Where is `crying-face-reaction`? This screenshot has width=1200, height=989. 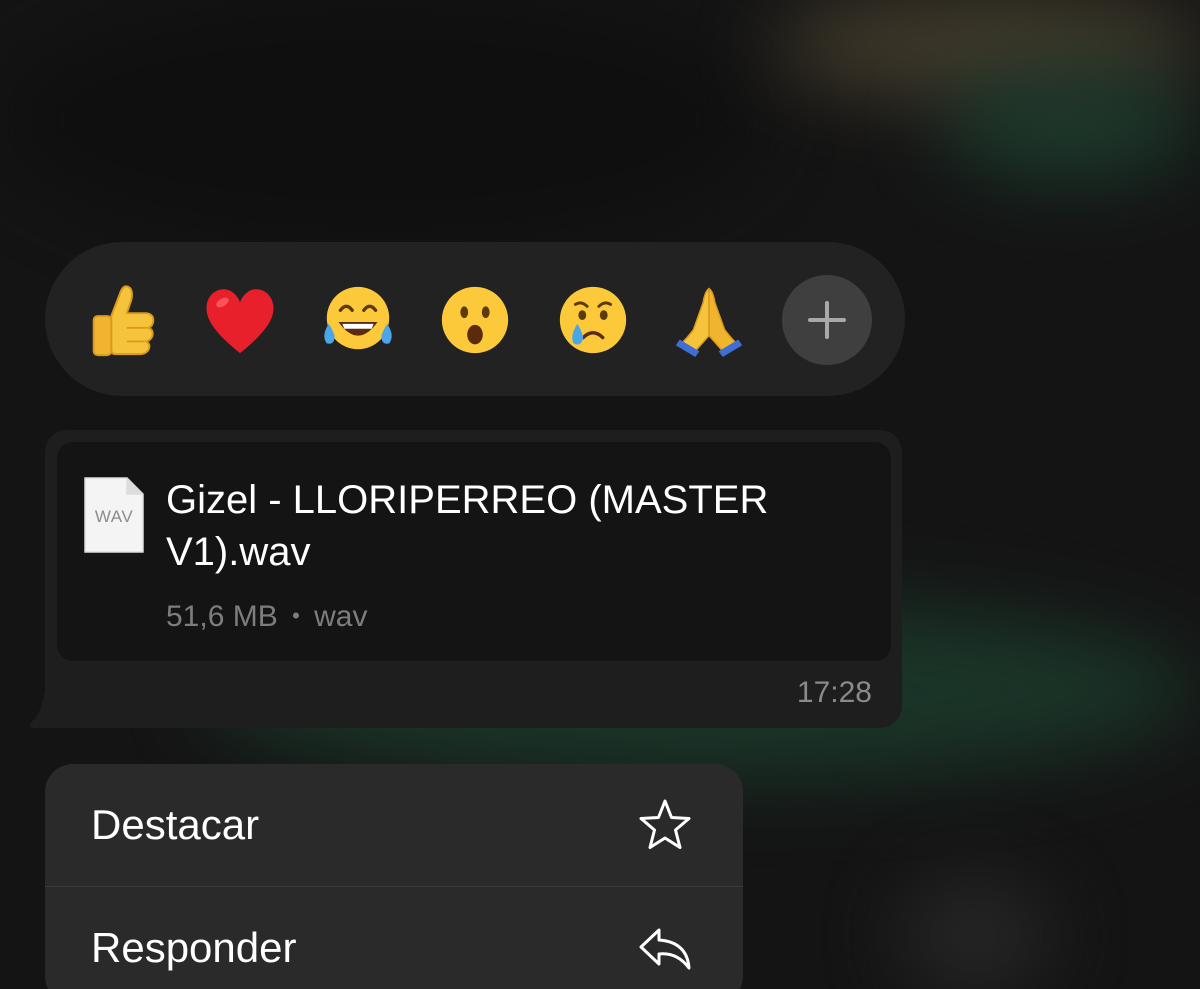 crying-face-reaction is located at coordinates (593, 320).